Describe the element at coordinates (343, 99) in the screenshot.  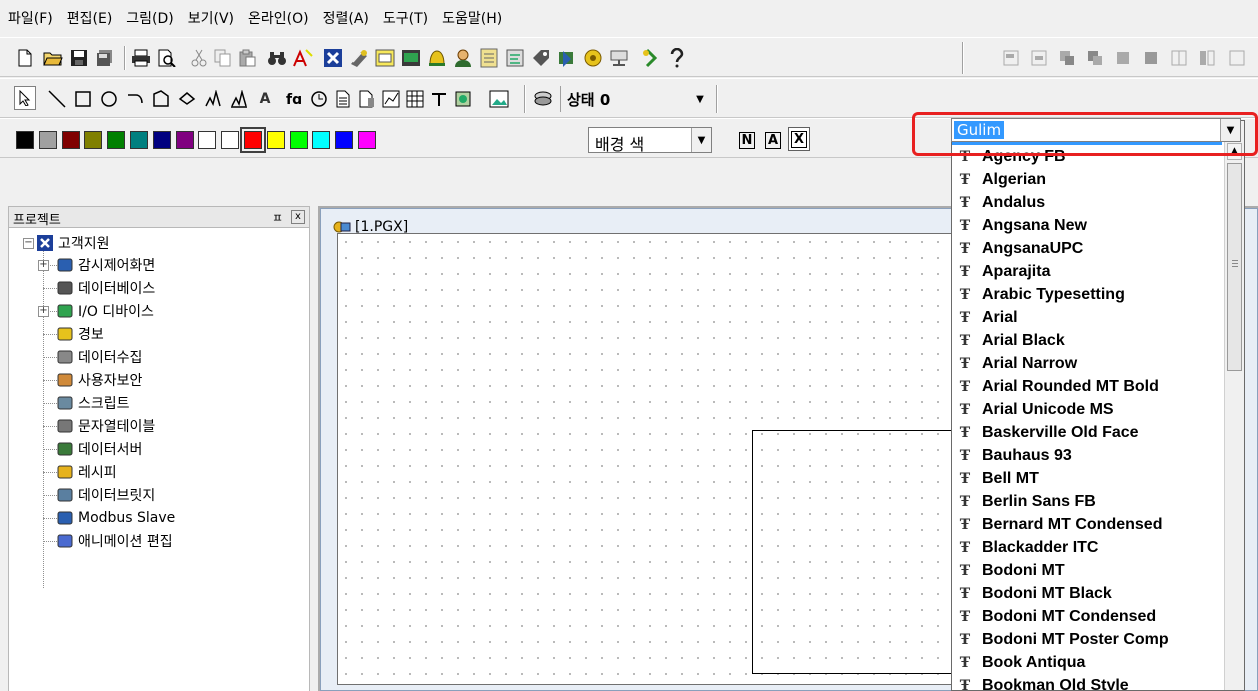
I see `document-tool-icon` at that location.